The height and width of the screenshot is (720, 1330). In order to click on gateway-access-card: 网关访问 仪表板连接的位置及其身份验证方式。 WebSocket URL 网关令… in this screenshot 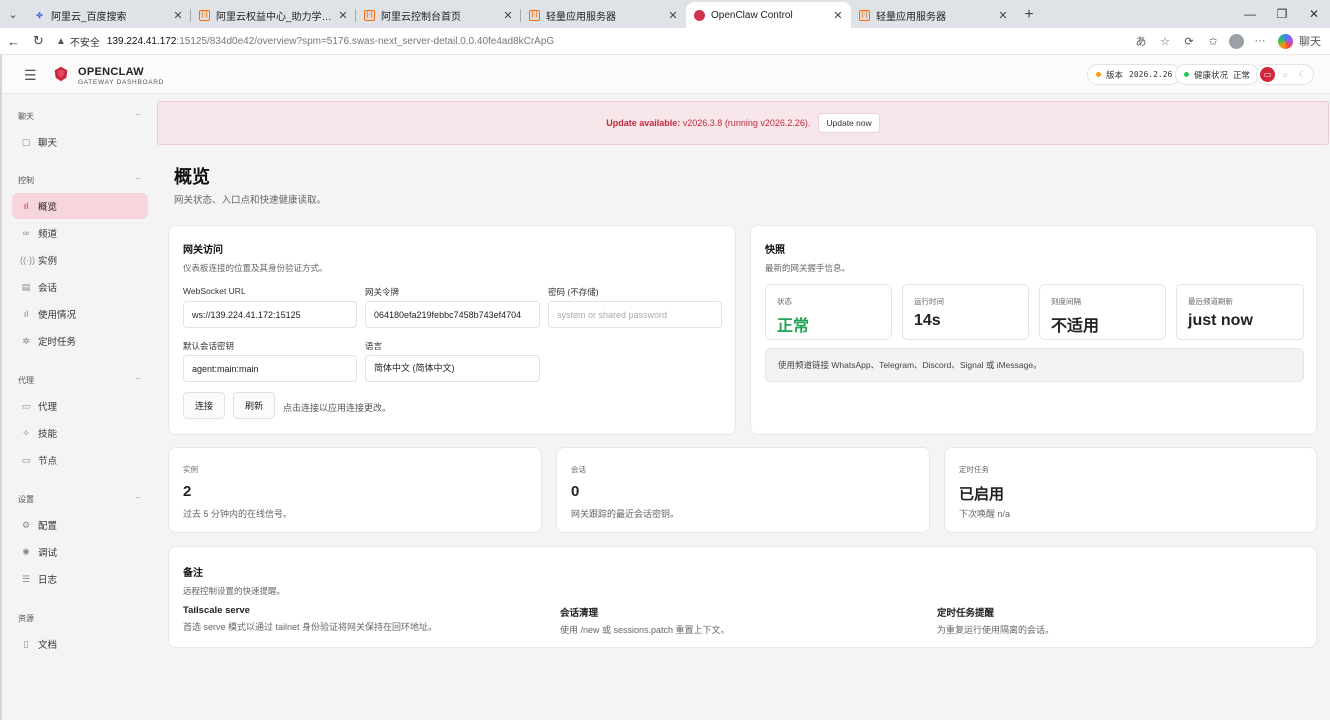, I will do `click(452, 330)`.